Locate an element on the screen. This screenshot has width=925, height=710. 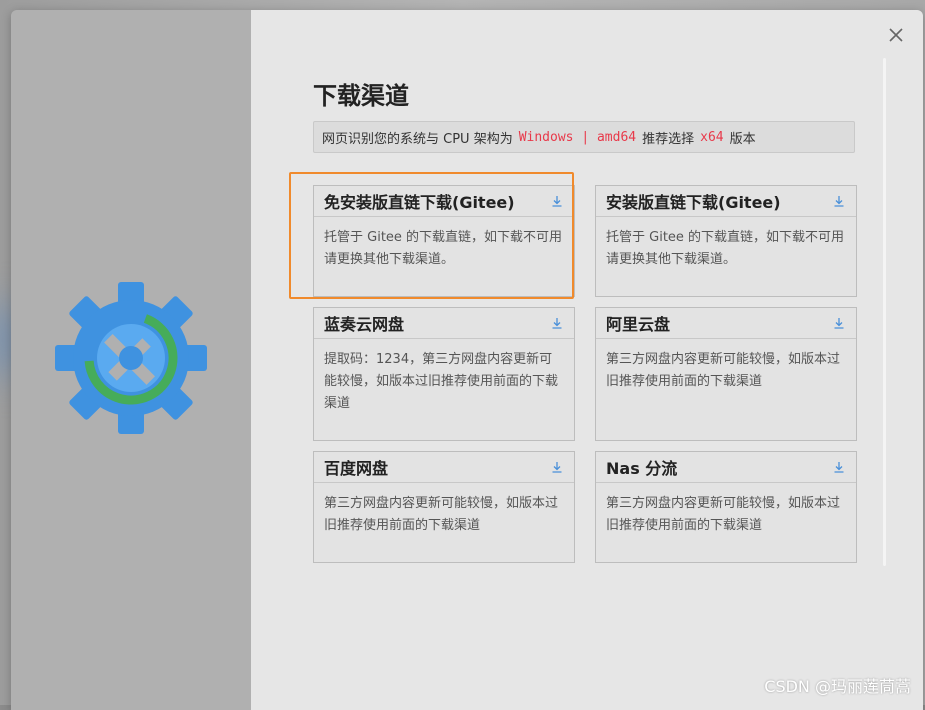
card-header: 蓝奏云网盘 is located at coordinates (444, 323).